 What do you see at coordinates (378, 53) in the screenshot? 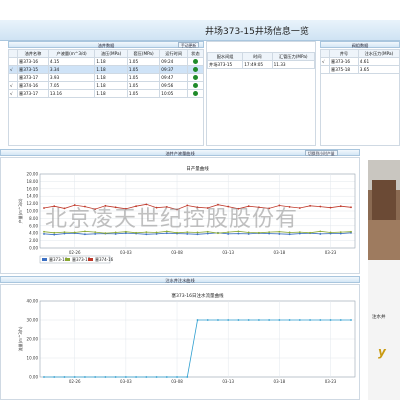
I see `column-header: 注水压力(MPa)` at bounding box center [378, 53].